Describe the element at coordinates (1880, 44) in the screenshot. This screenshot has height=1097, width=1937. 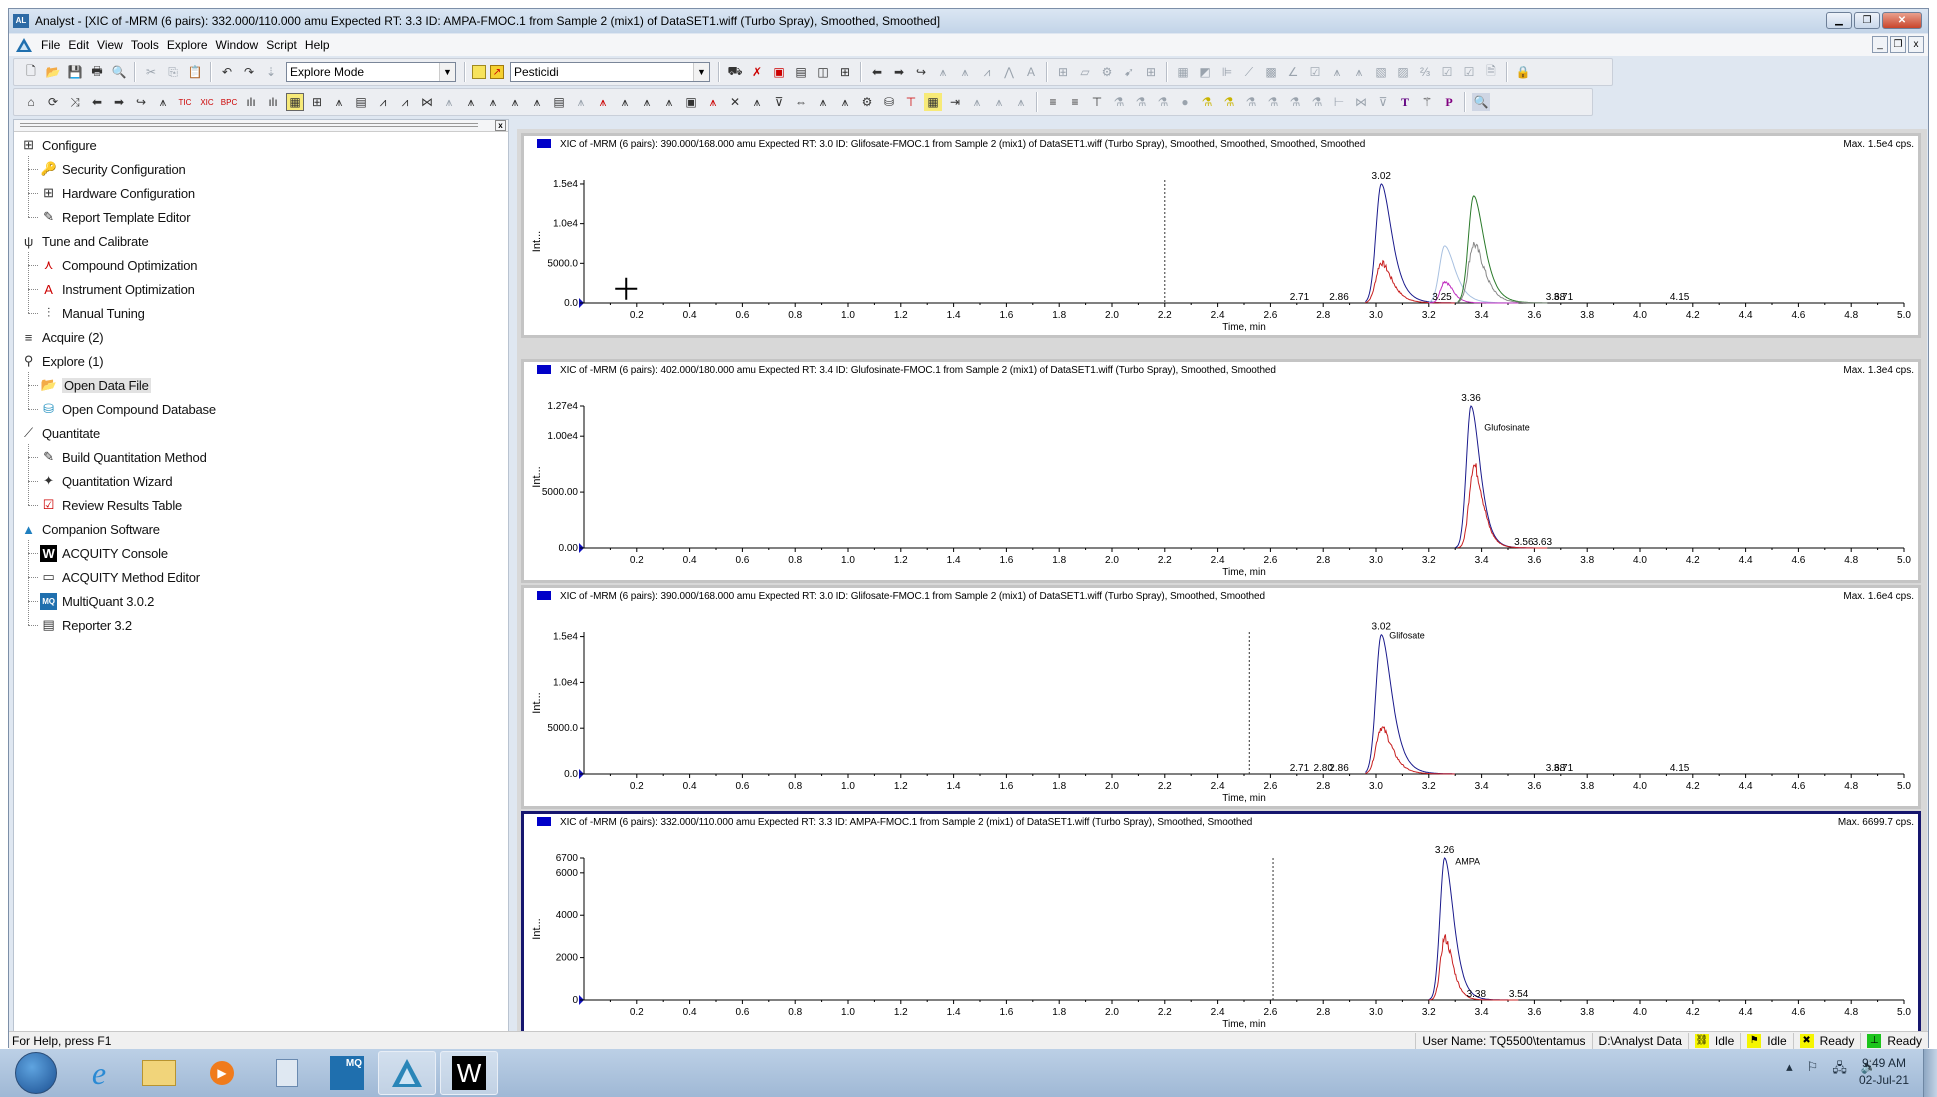
I see `mdi-minimize-button: _` at that location.